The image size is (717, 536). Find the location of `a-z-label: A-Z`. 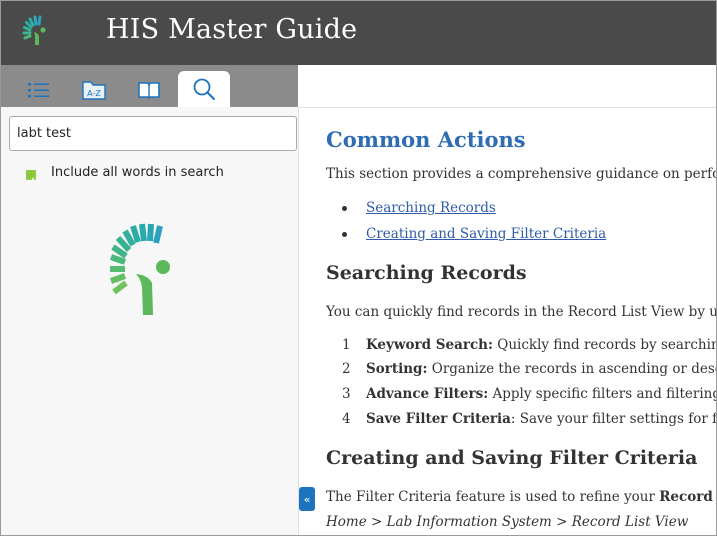

a-z-label: A-Z is located at coordinates (94, 93).